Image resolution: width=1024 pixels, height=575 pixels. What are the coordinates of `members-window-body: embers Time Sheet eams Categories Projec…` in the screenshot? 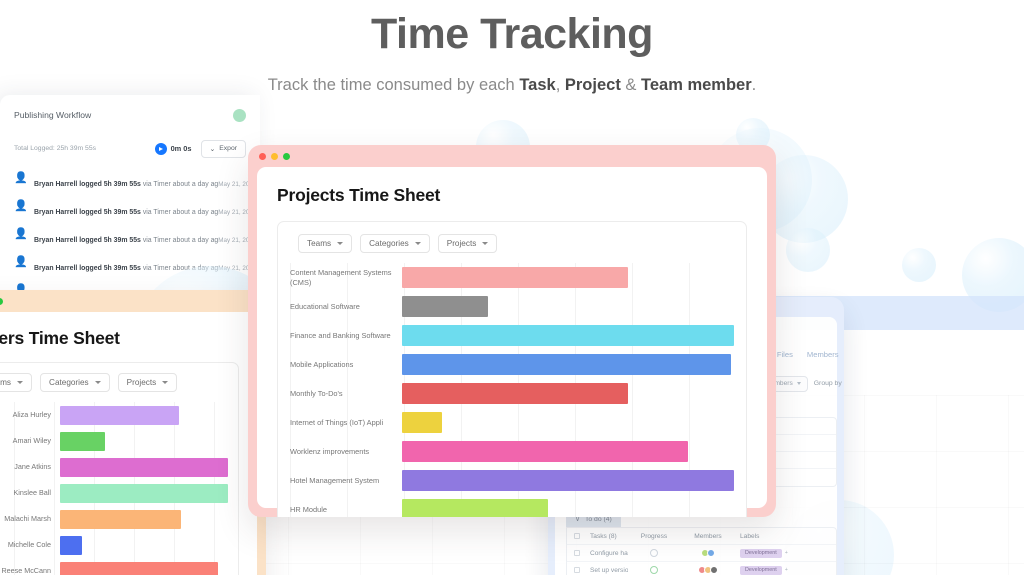 It's located at (128, 443).